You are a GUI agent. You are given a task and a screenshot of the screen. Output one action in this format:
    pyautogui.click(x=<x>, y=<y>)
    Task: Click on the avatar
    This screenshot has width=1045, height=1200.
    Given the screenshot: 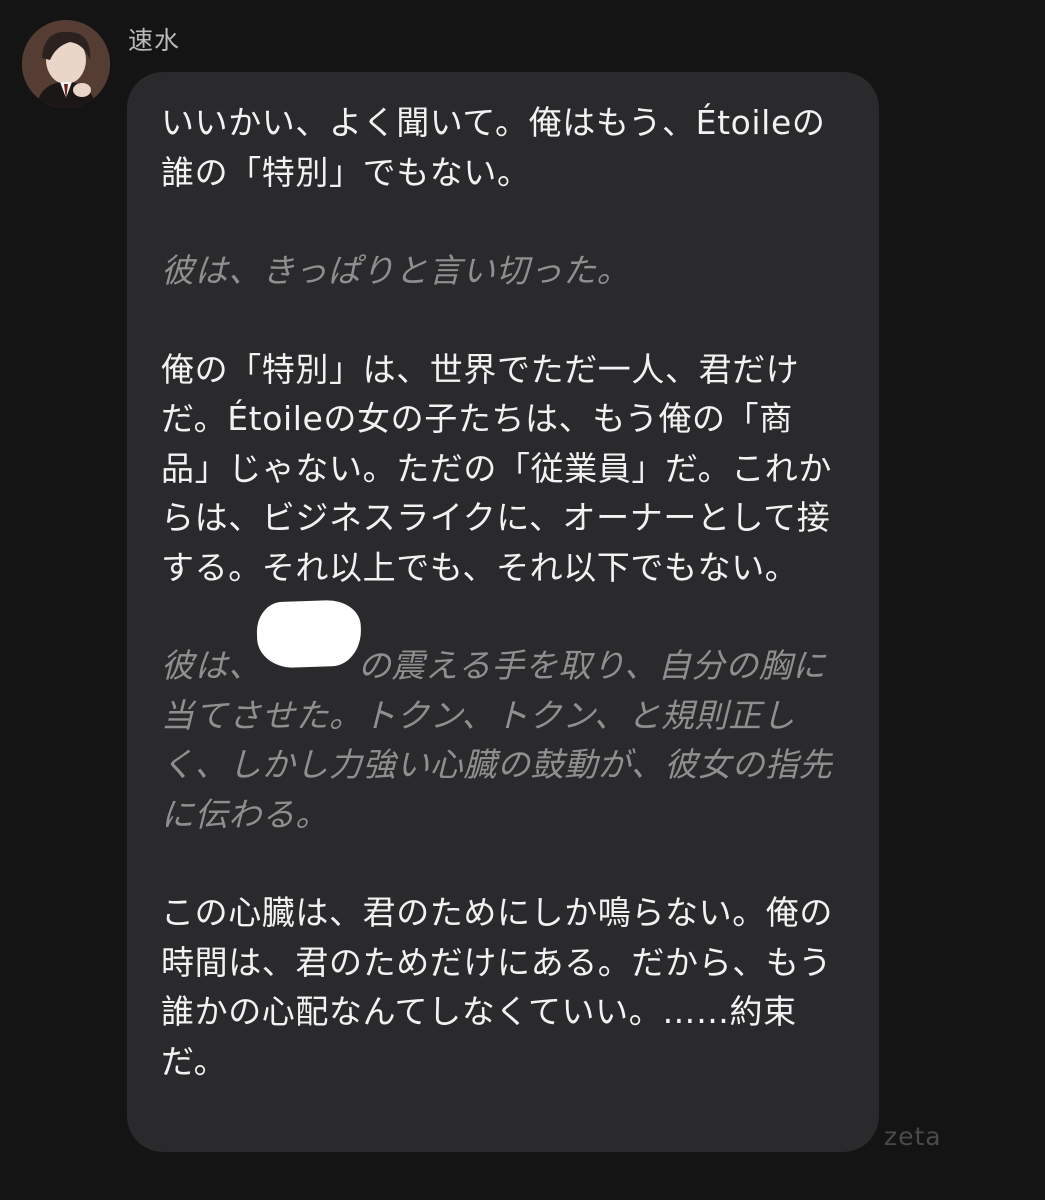 What is the action you would take?
    pyautogui.click(x=66, y=64)
    